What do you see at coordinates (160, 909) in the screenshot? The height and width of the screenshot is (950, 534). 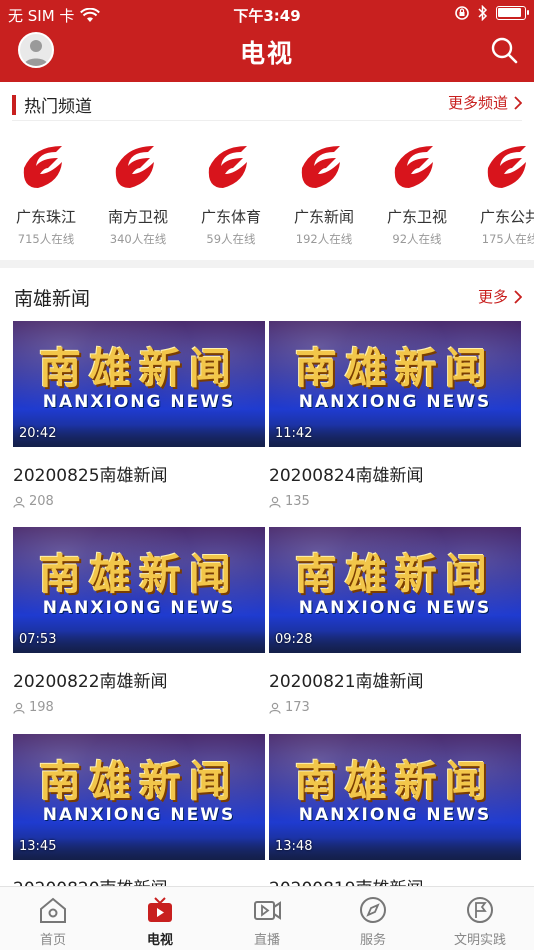 I see `tv-icon` at bounding box center [160, 909].